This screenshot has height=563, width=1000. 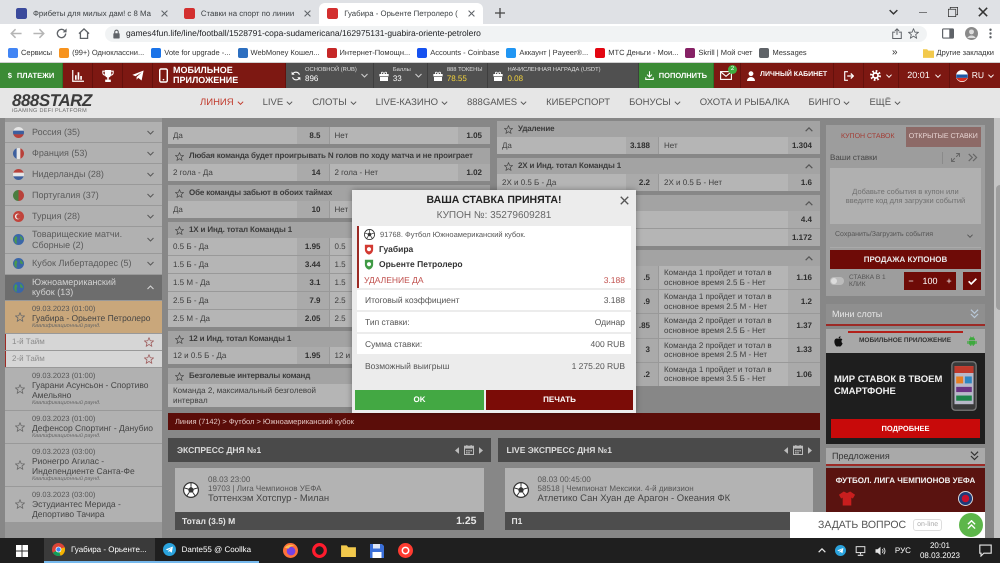 I want to click on confirm-button, so click(x=972, y=281).